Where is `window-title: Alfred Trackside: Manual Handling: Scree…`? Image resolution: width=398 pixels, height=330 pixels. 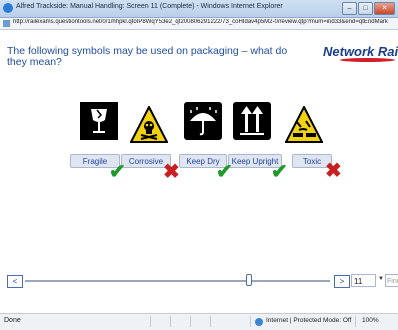
window-title: Alfred Trackside: Manual Handling: Scree… is located at coordinates (149, 6).